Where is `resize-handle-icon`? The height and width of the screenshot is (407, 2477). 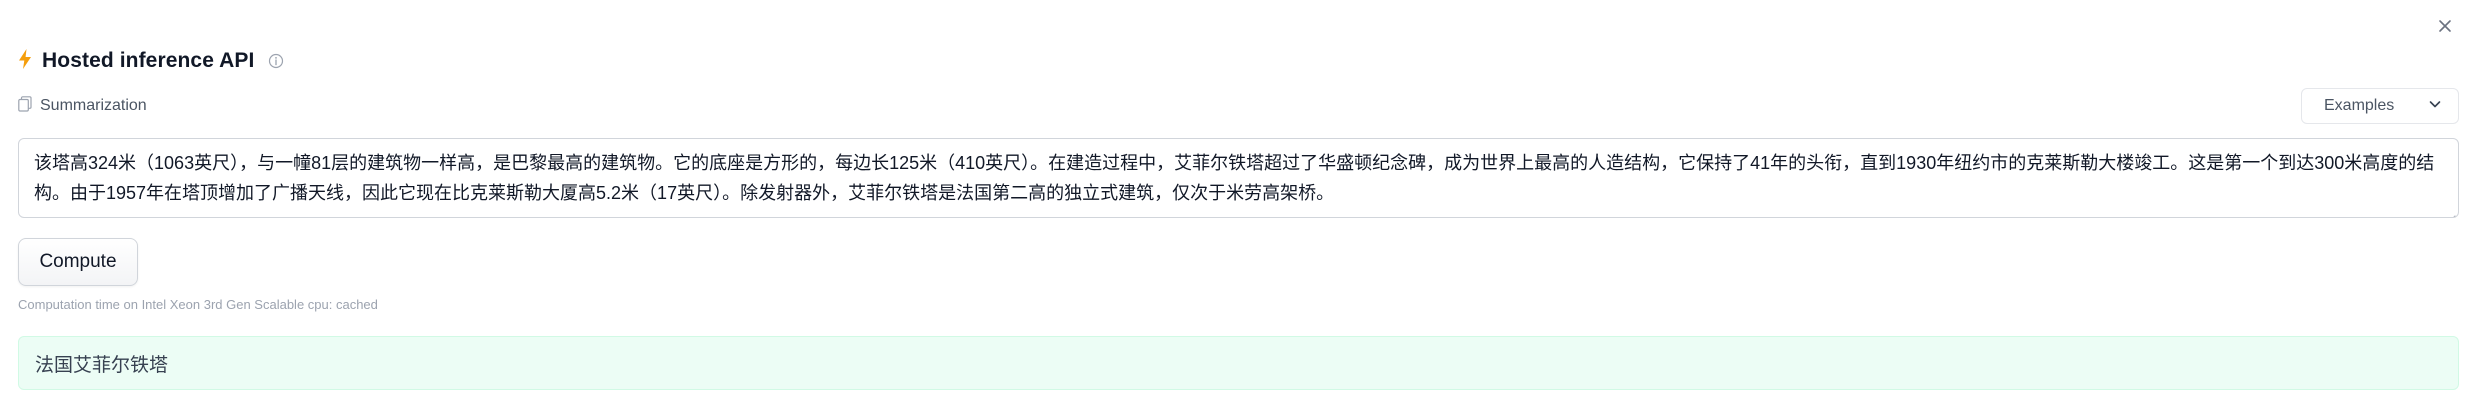
resize-handle-icon is located at coordinates (2450, 210).